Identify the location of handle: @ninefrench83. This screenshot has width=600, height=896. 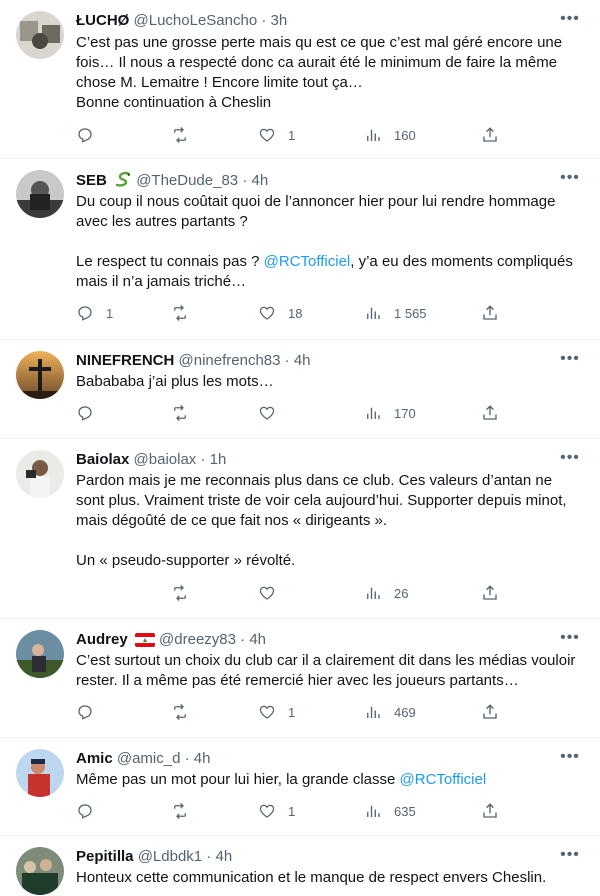
(230, 360).